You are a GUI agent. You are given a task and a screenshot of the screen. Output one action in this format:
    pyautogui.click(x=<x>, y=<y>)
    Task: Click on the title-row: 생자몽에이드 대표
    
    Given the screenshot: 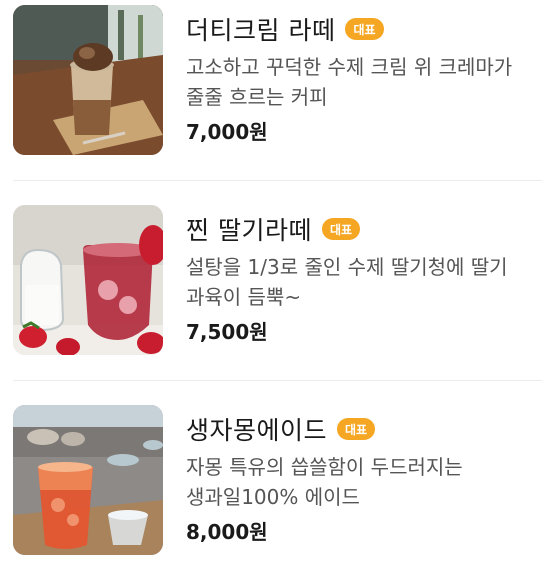 What is the action you would take?
    pyautogui.click(x=361, y=429)
    